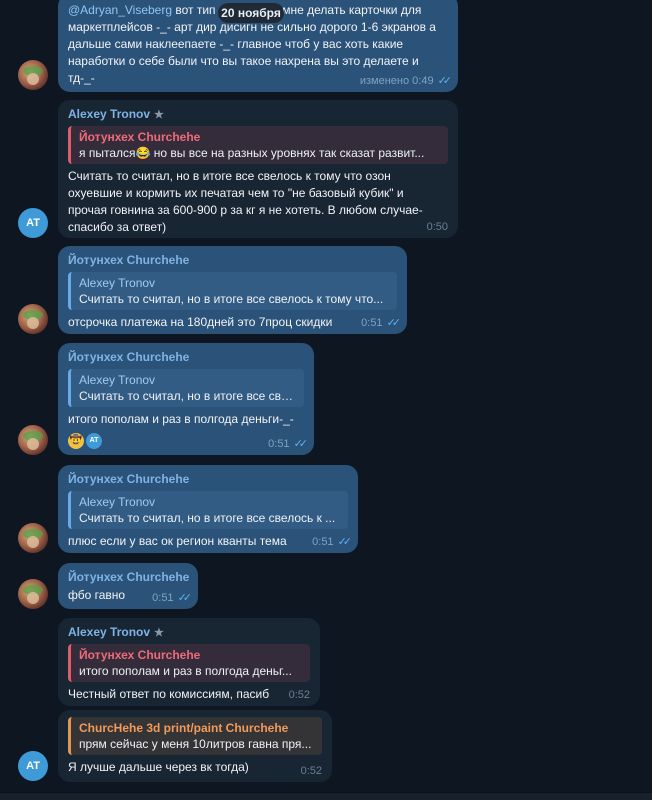  Describe the element at coordinates (158, 767) in the screenshot. I see `message-text: Я лучше дальше через вк тогда)` at that location.